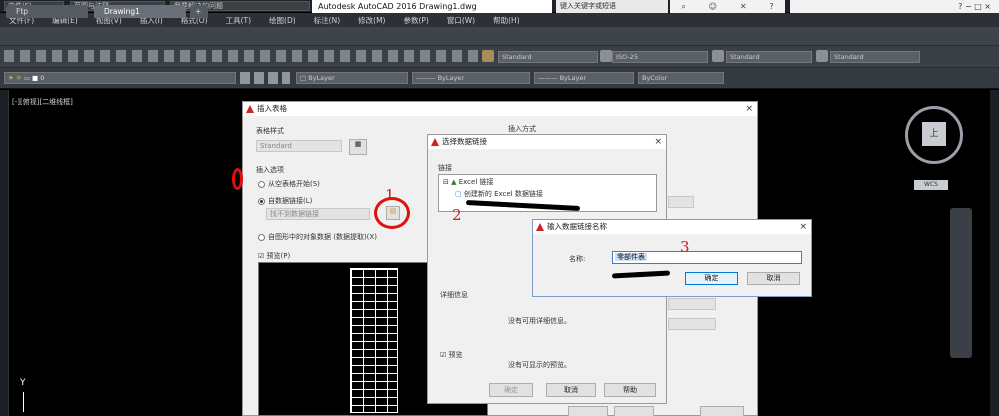  Describe the element at coordinates (681, 78) in the screenshot. I see `plotstyle-combo: ByColor` at that location.